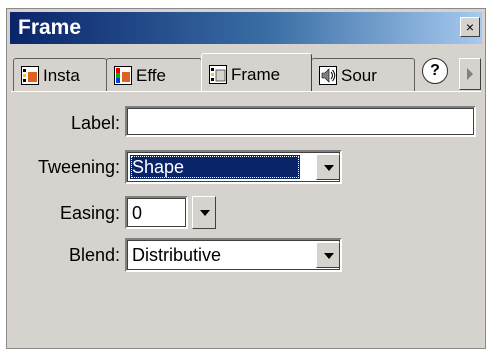 Image resolution: width=491 pixels, height=353 pixels. I want to click on effect-icon, so click(123, 75).